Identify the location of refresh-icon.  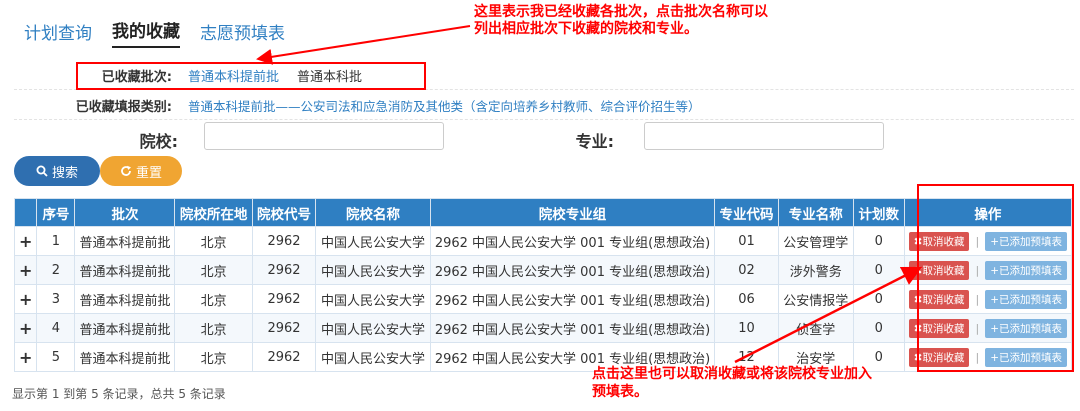
(126, 170).